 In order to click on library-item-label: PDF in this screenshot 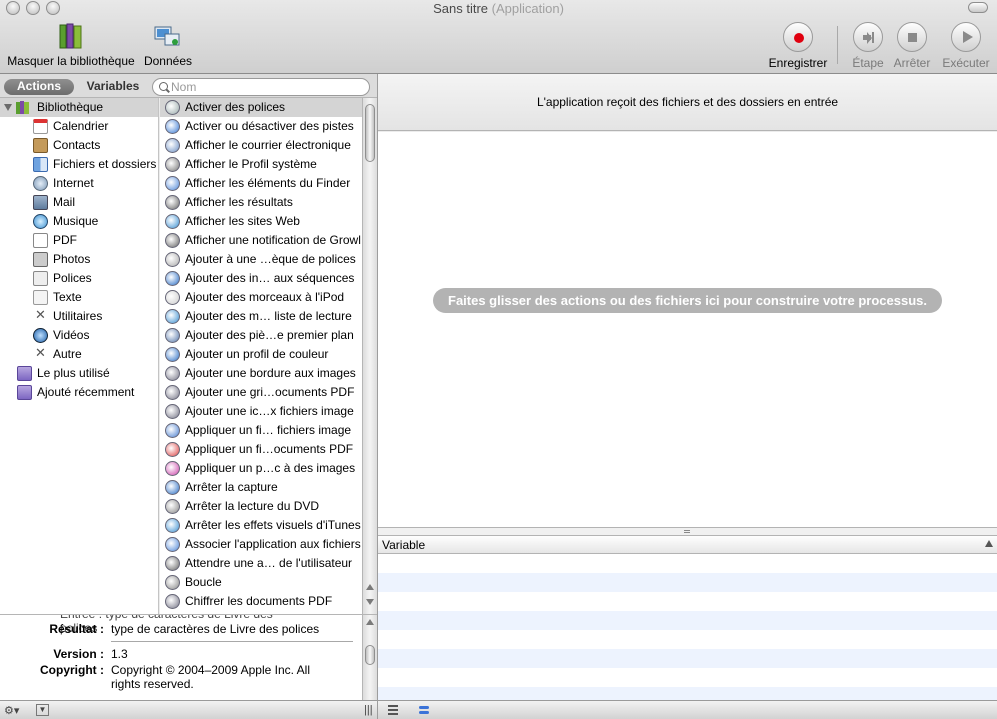, I will do `click(65, 240)`.